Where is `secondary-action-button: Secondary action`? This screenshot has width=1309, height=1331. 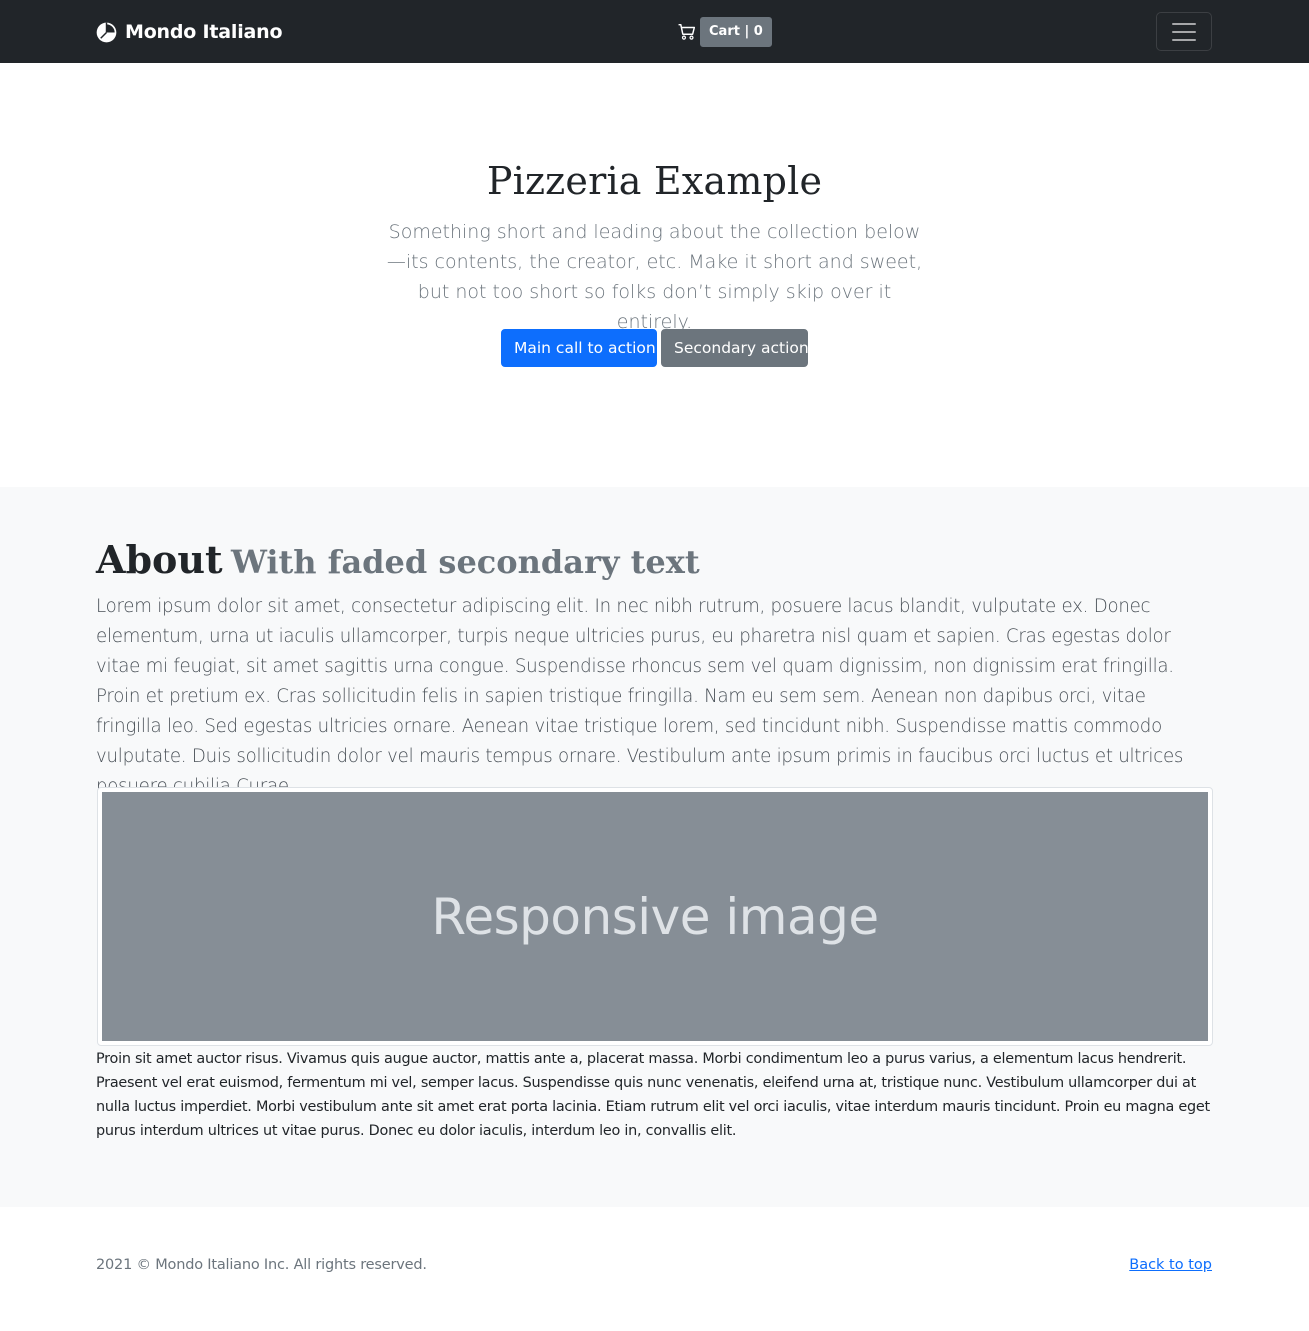 secondary-action-button: Secondary action is located at coordinates (735, 348).